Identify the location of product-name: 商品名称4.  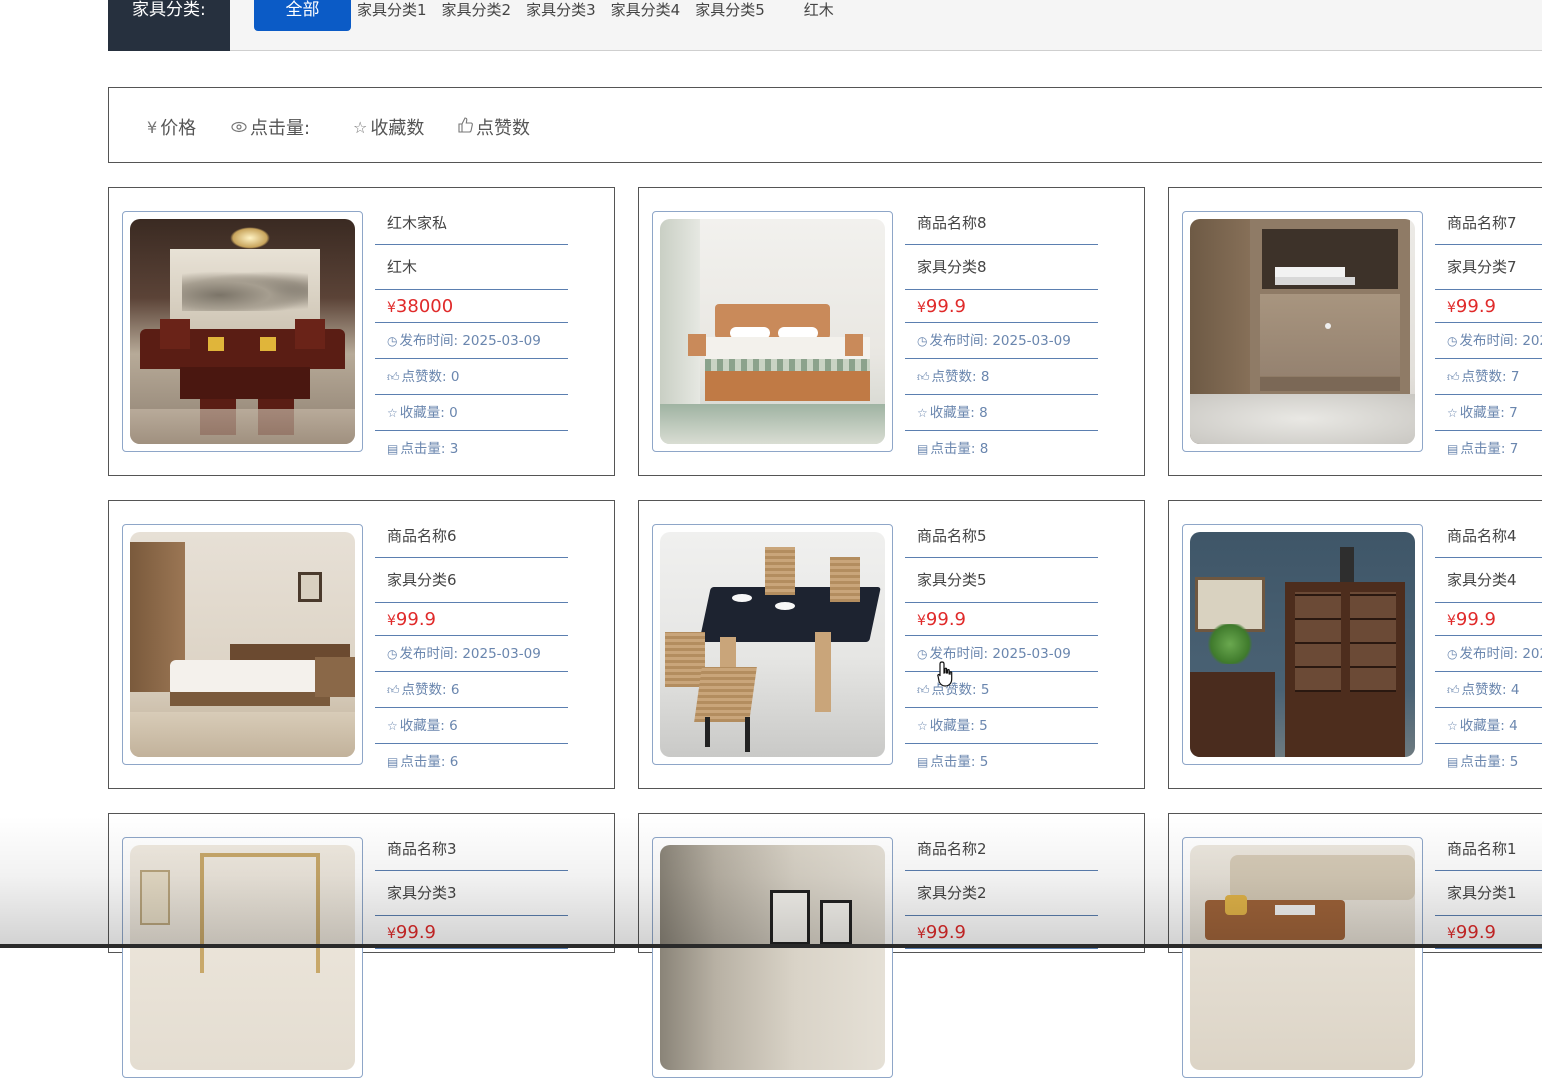
(1488, 537).